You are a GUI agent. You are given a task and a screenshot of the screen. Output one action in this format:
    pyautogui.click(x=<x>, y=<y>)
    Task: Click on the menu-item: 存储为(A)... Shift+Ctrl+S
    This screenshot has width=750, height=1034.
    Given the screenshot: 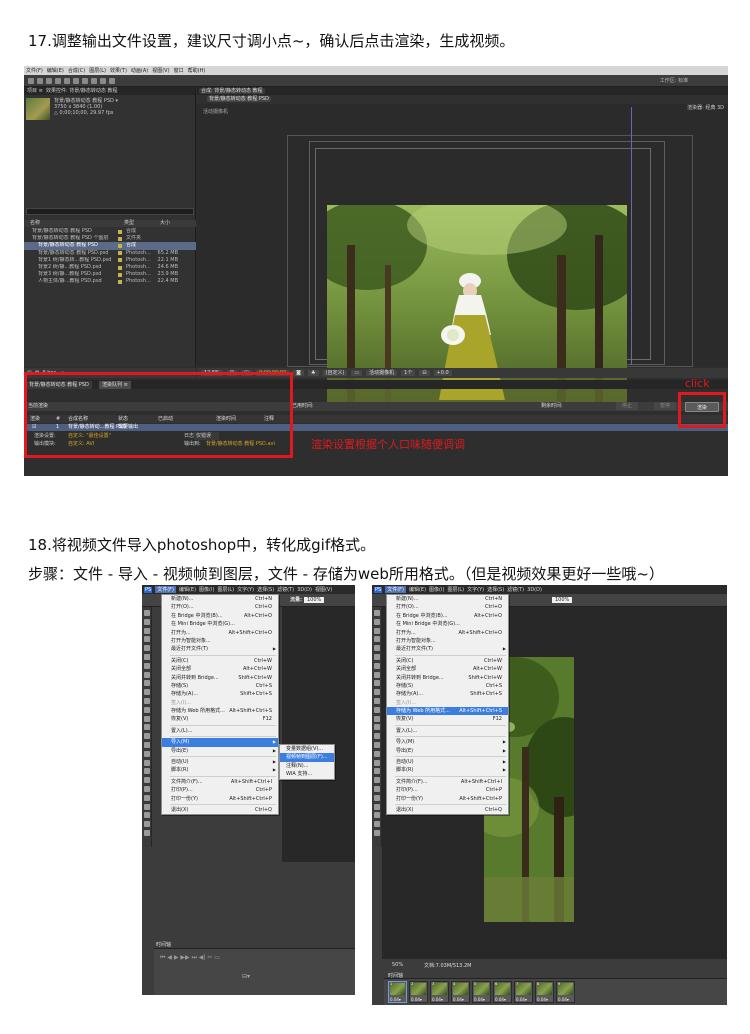 What is the action you would take?
    pyautogui.click(x=447, y=694)
    